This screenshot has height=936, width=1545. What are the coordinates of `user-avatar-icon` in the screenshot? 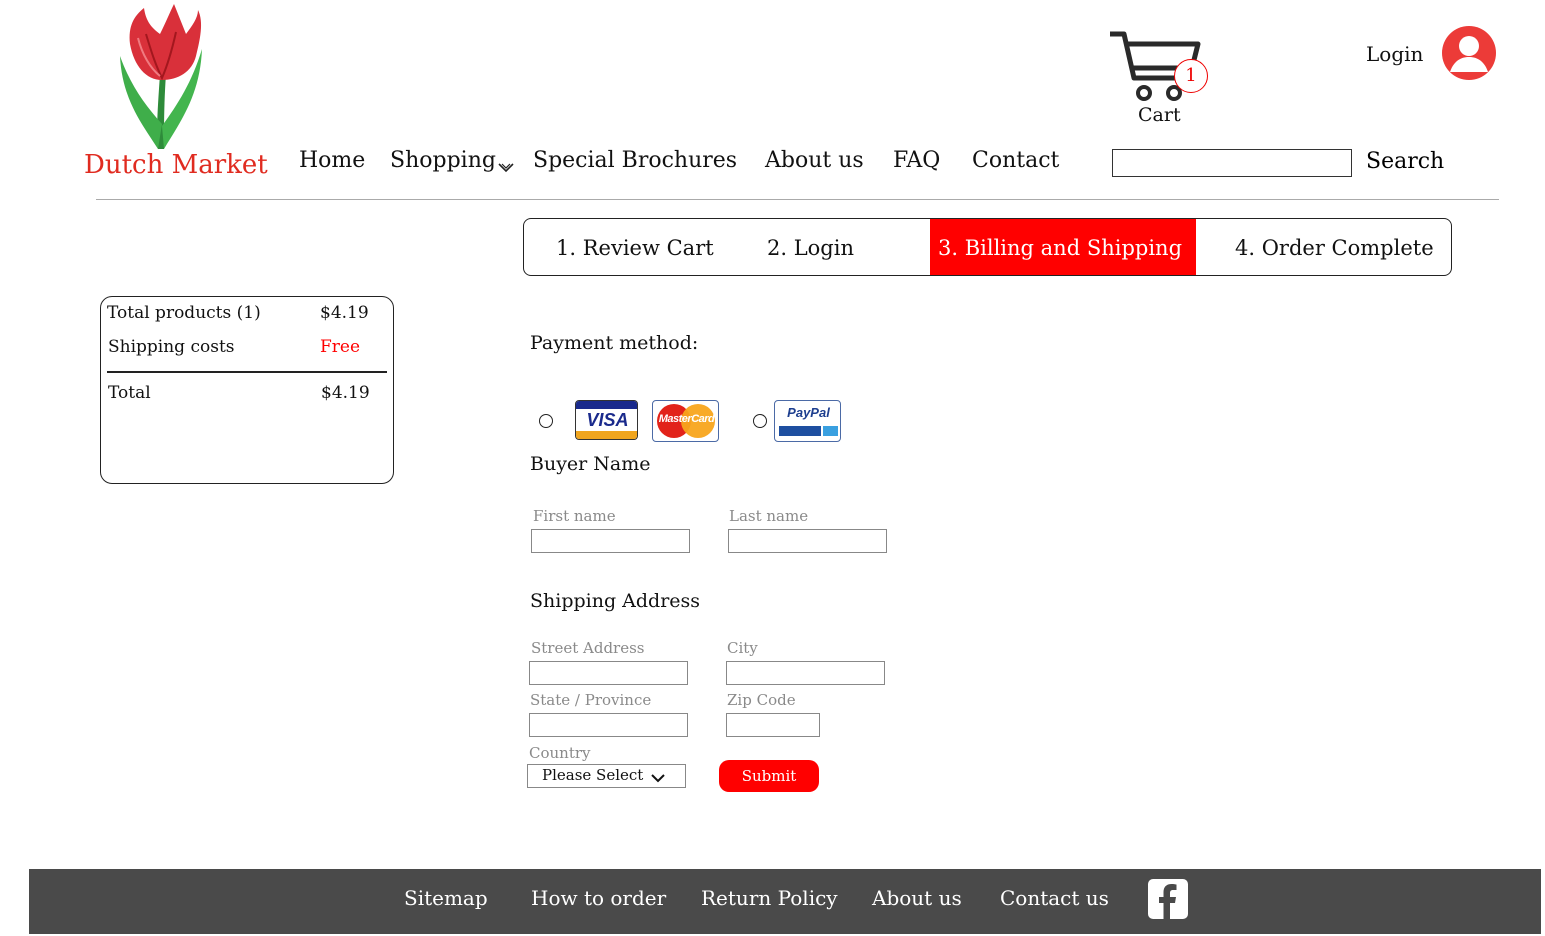 It's located at (1469, 53).